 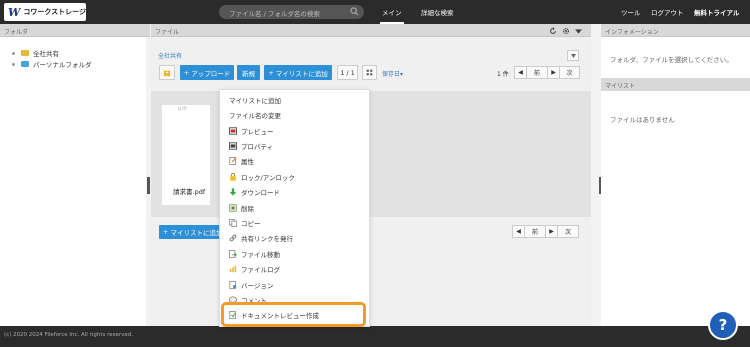 I want to click on ctx-label: プレビュー, so click(x=257, y=132).